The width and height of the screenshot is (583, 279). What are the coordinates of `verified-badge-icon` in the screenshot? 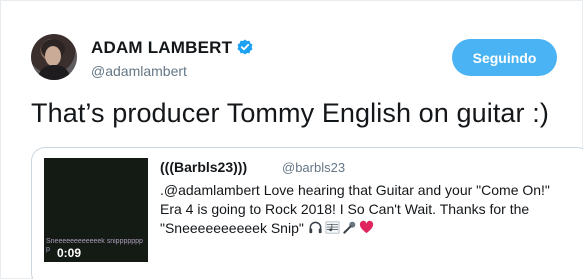 It's located at (245, 47).